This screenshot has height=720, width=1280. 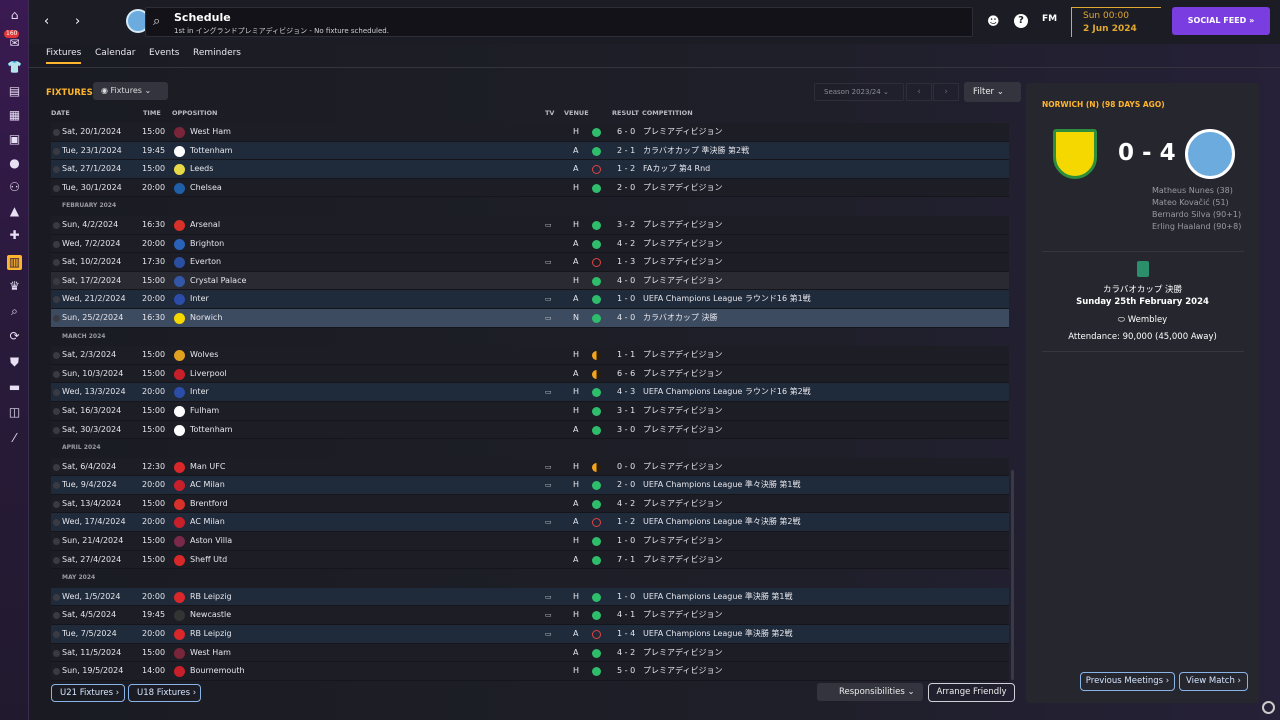 I want to click on training-icon: ⚇, so click(x=14, y=187).